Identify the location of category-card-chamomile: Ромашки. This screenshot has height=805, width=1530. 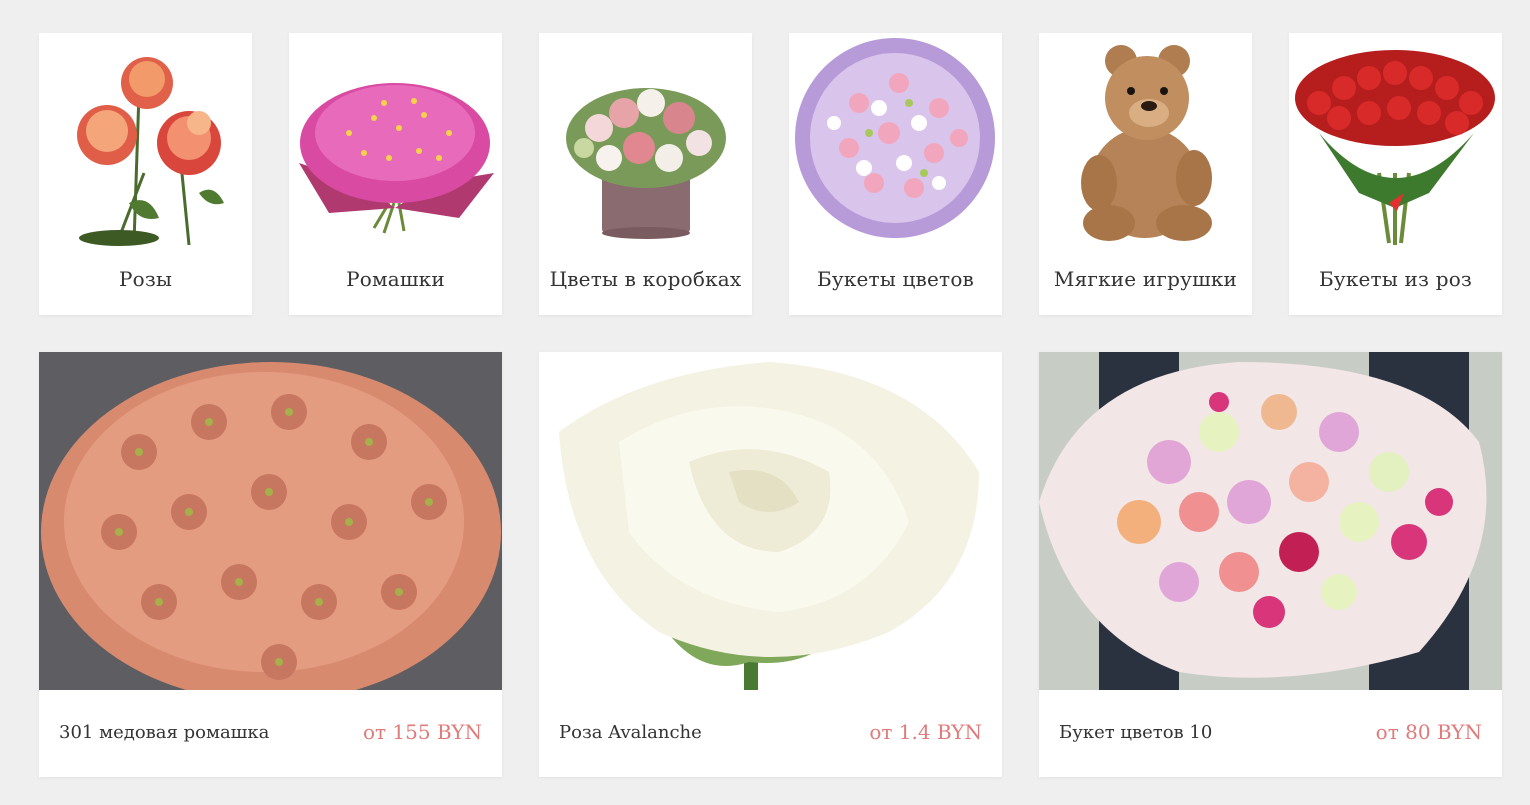
(395, 174).